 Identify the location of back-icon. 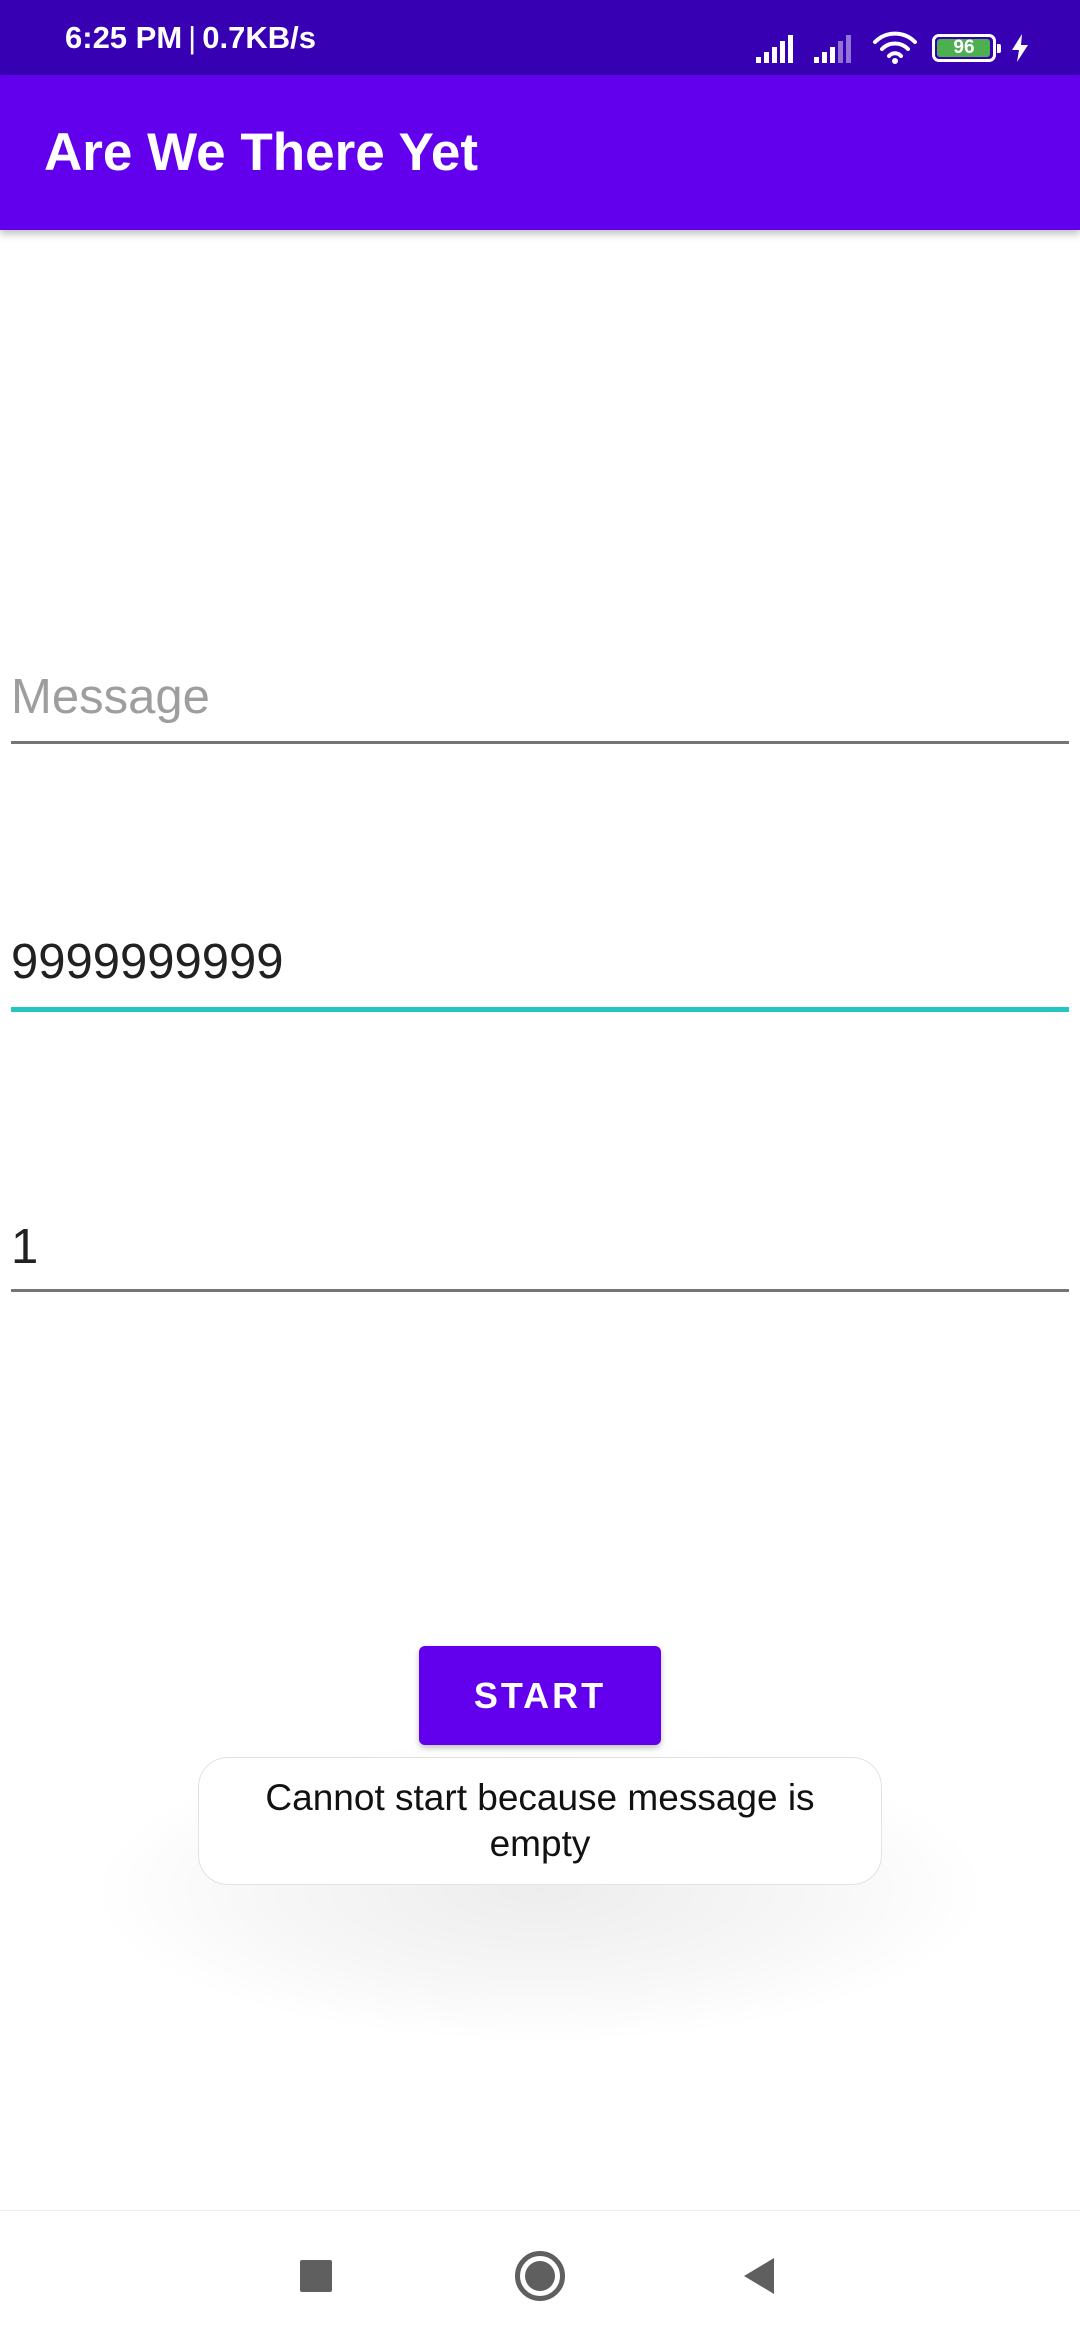
(759, 2276).